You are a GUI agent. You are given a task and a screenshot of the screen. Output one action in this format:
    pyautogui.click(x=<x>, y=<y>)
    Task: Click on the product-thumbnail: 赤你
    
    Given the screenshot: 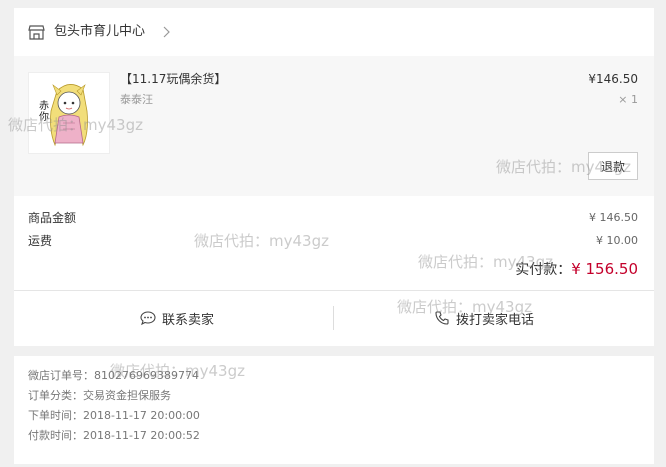 What is the action you would take?
    pyautogui.click(x=69, y=113)
    